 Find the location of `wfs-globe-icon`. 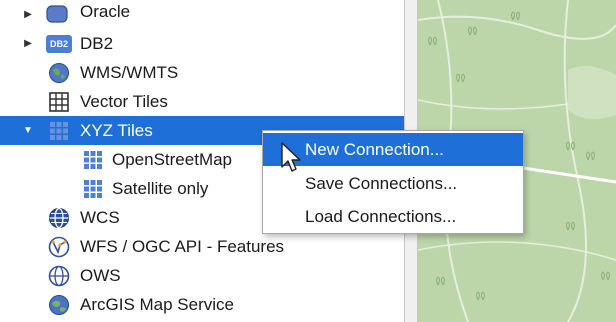

wfs-globe-icon is located at coordinates (59, 247).